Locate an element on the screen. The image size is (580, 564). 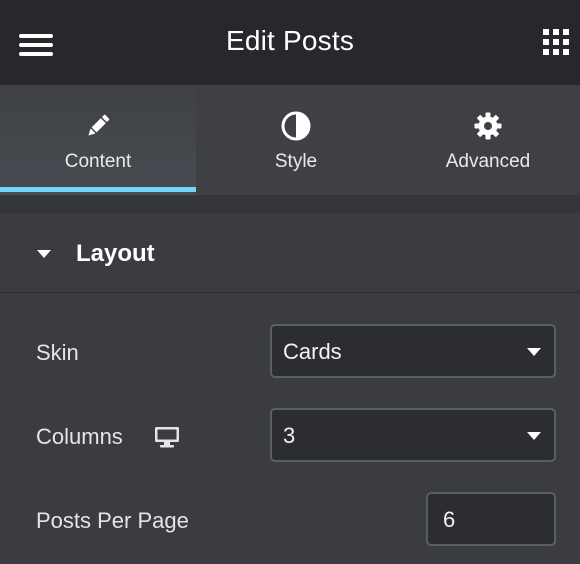
half-circle-contrast-icon is located at coordinates (296, 126).